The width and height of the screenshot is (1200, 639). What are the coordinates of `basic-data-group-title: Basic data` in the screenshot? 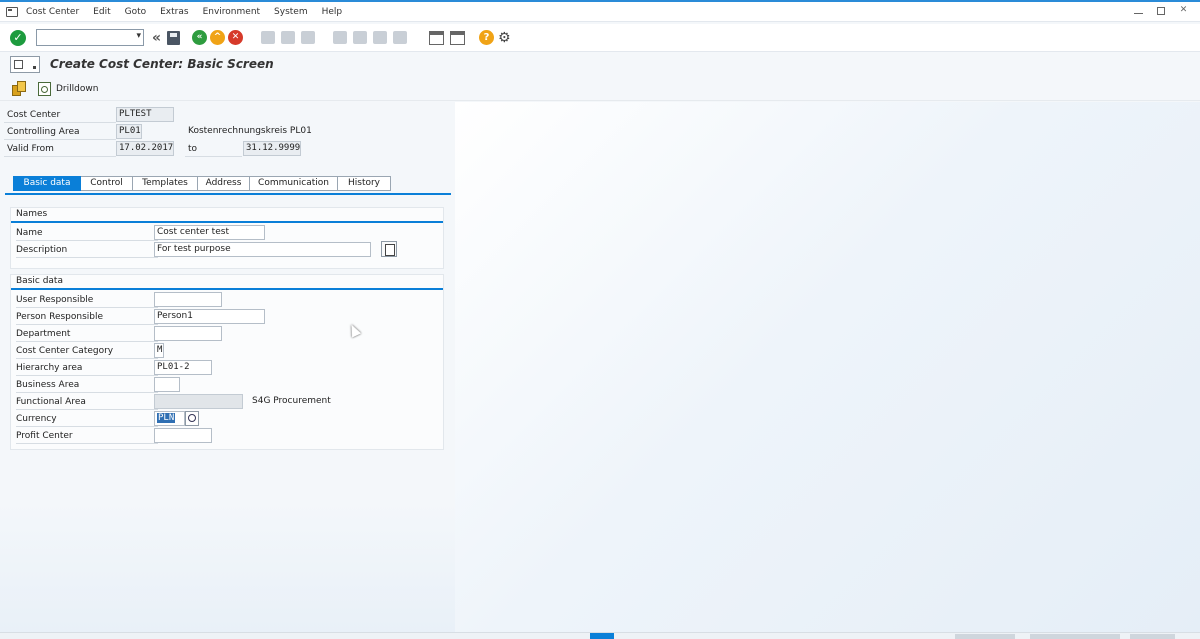 It's located at (39, 281).